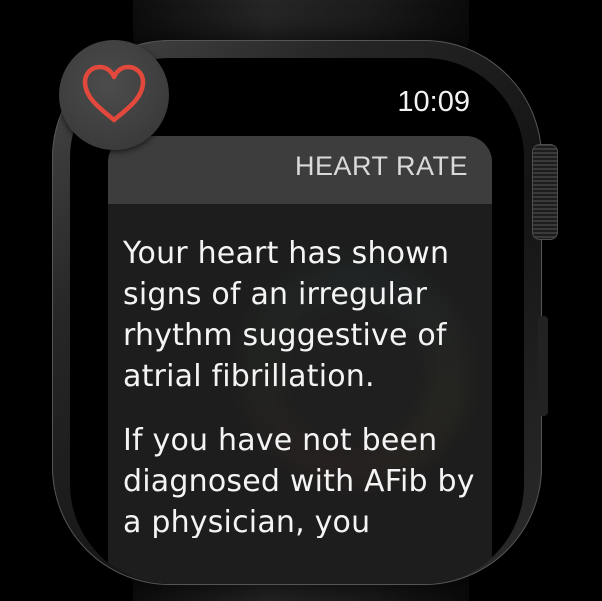 The image size is (602, 601). I want to click on heart-rate-app-icon, so click(114, 95).